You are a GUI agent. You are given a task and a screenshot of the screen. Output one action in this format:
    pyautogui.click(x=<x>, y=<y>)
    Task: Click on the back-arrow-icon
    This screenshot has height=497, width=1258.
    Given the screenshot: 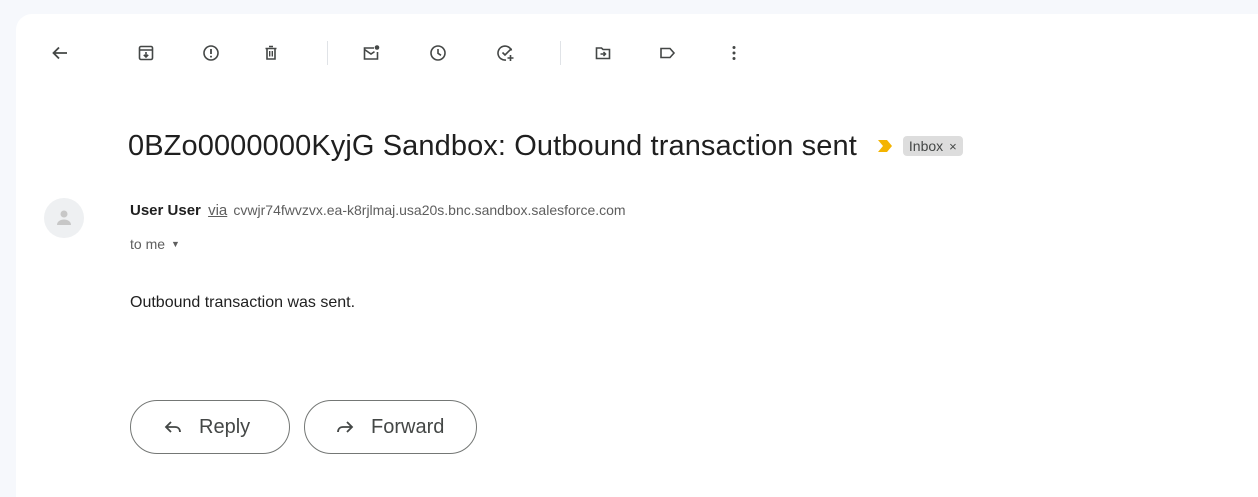 What is the action you would take?
    pyautogui.click(x=59, y=53)
    